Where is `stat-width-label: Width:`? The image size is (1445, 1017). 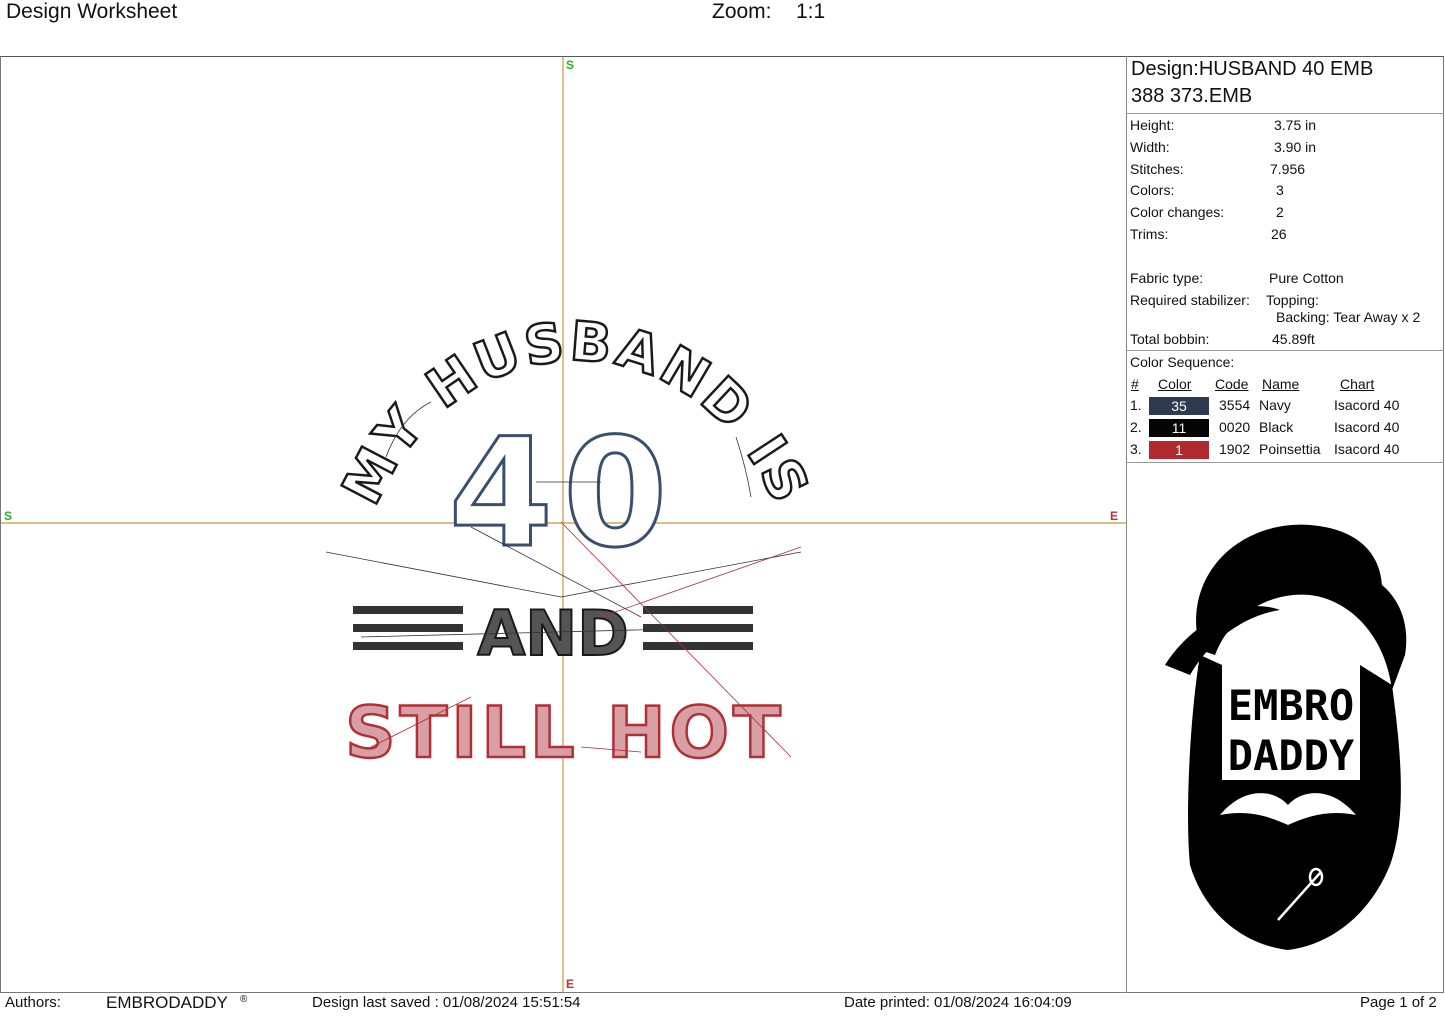 stat-width-label: Width: is located at coordinates (1150, 147).